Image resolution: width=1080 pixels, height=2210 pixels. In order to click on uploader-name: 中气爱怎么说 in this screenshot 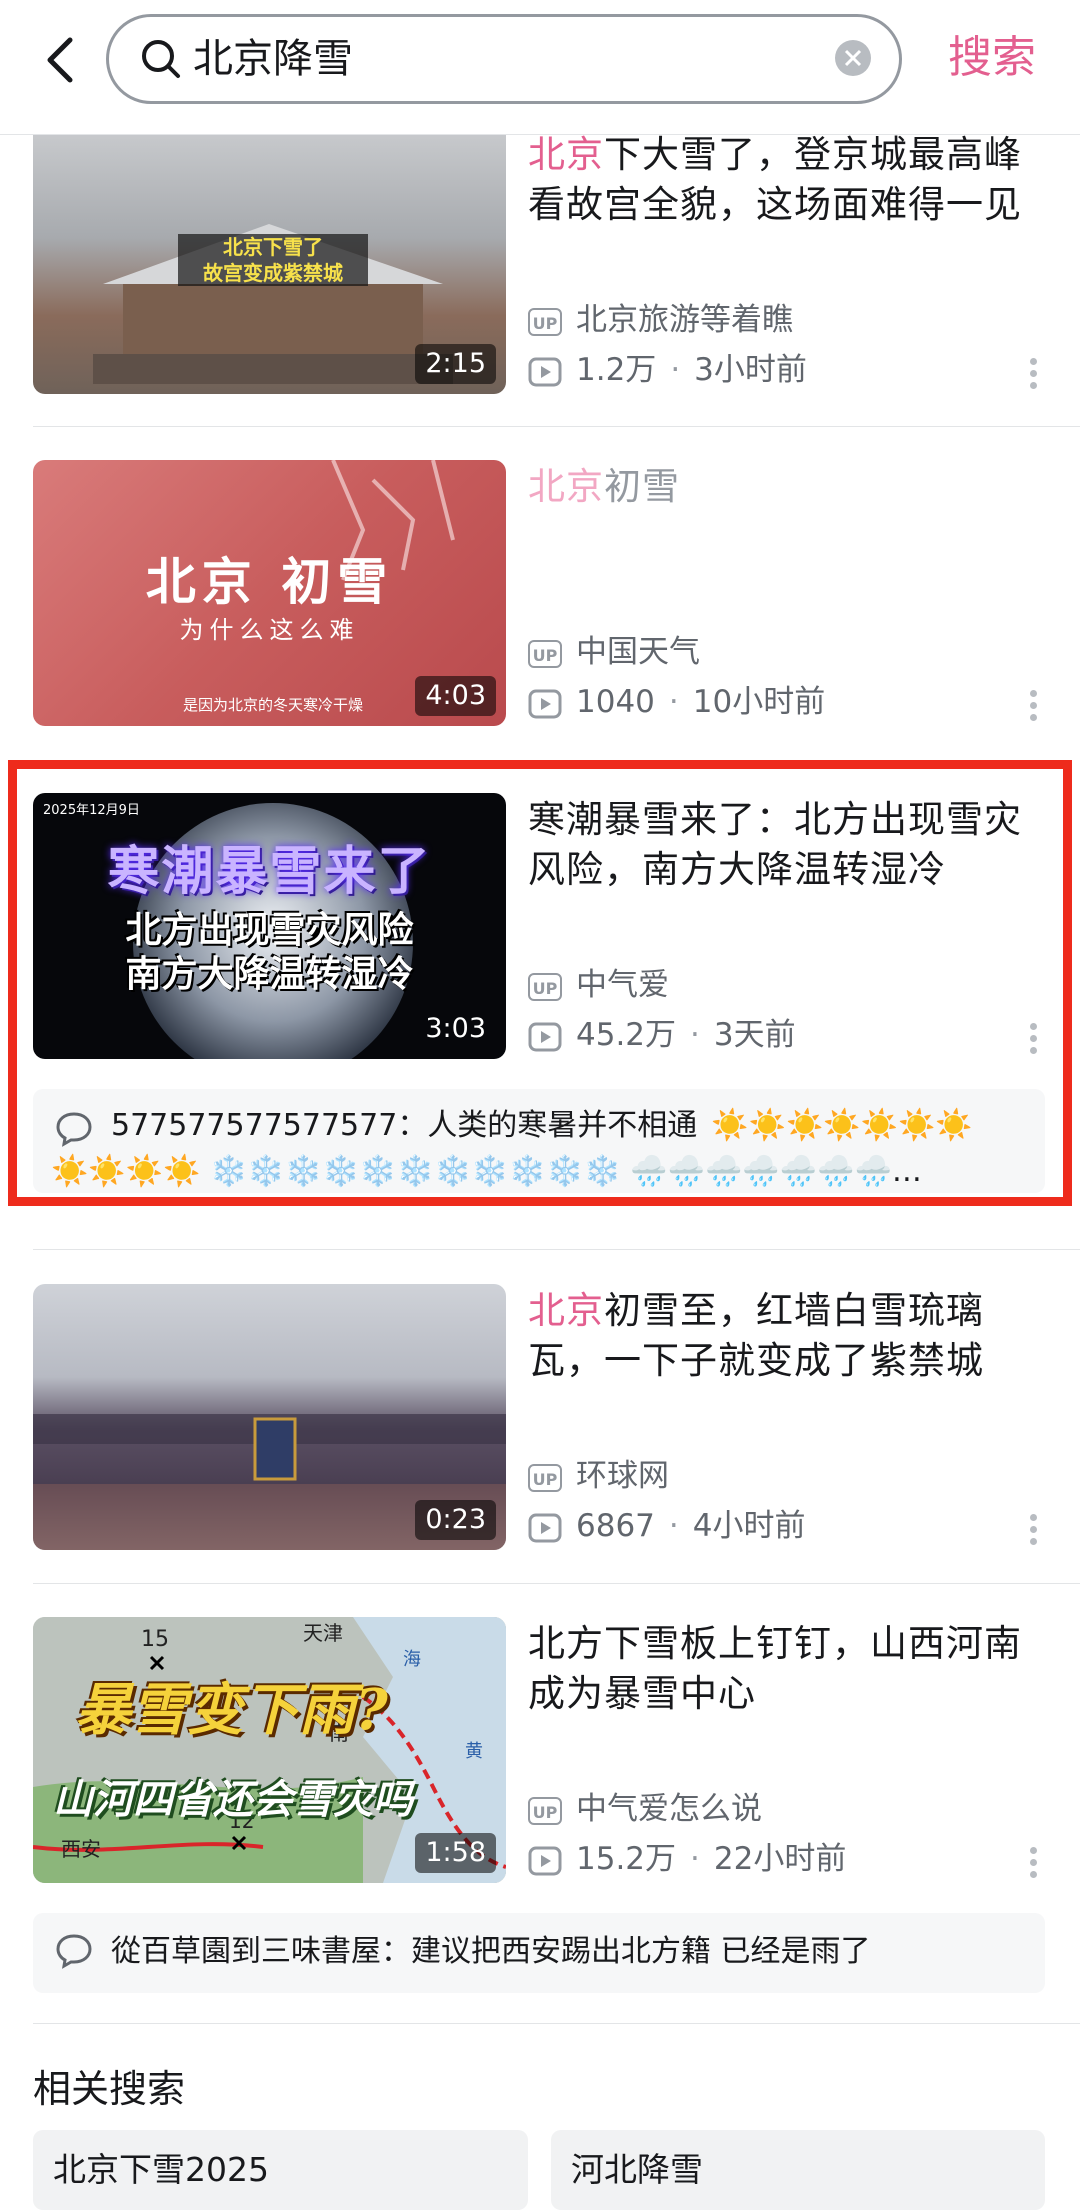, I will do `click(669, 1809)`.